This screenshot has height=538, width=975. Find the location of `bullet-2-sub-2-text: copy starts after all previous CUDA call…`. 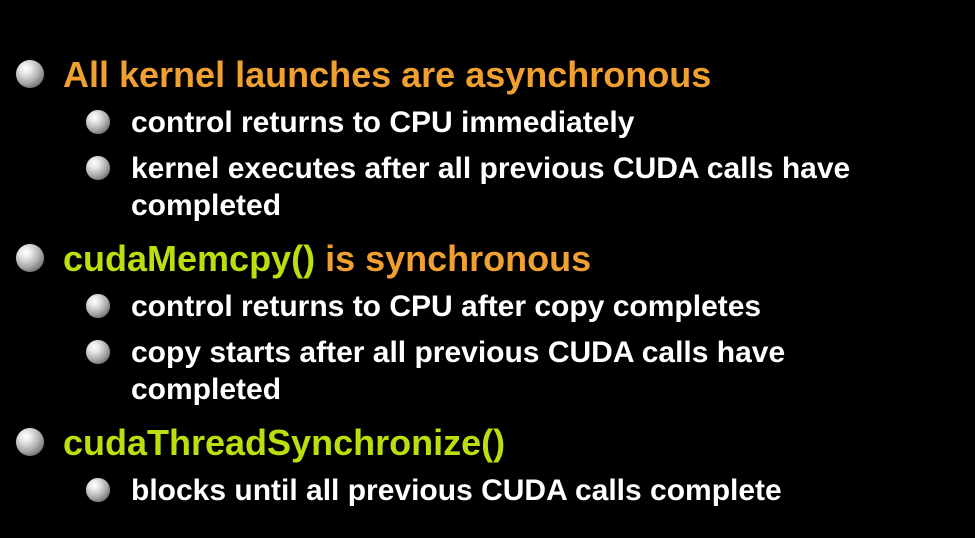

bullet-2-sub-2-text: copy starts after all previous CUDA call… is located at coordinates (458, 371).